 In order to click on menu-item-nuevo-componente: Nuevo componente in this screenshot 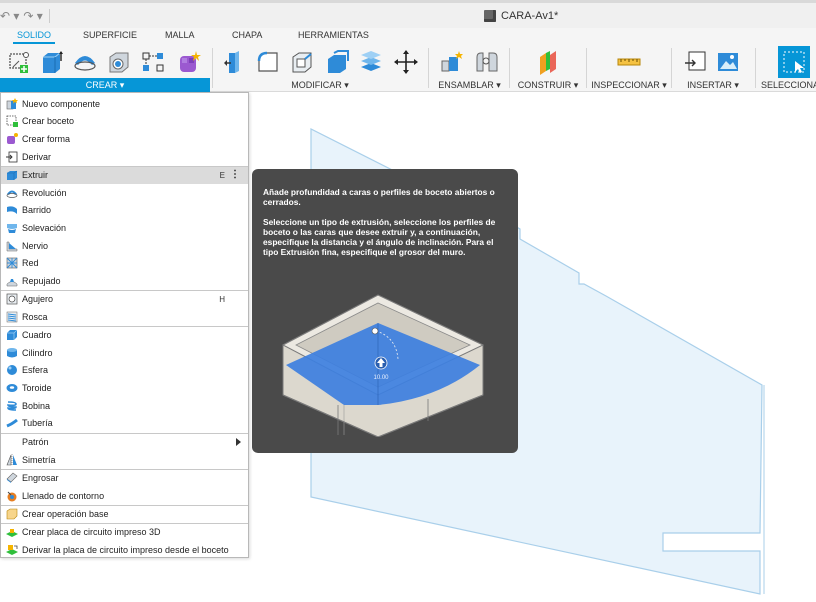, I will do `click(124, 104)`.